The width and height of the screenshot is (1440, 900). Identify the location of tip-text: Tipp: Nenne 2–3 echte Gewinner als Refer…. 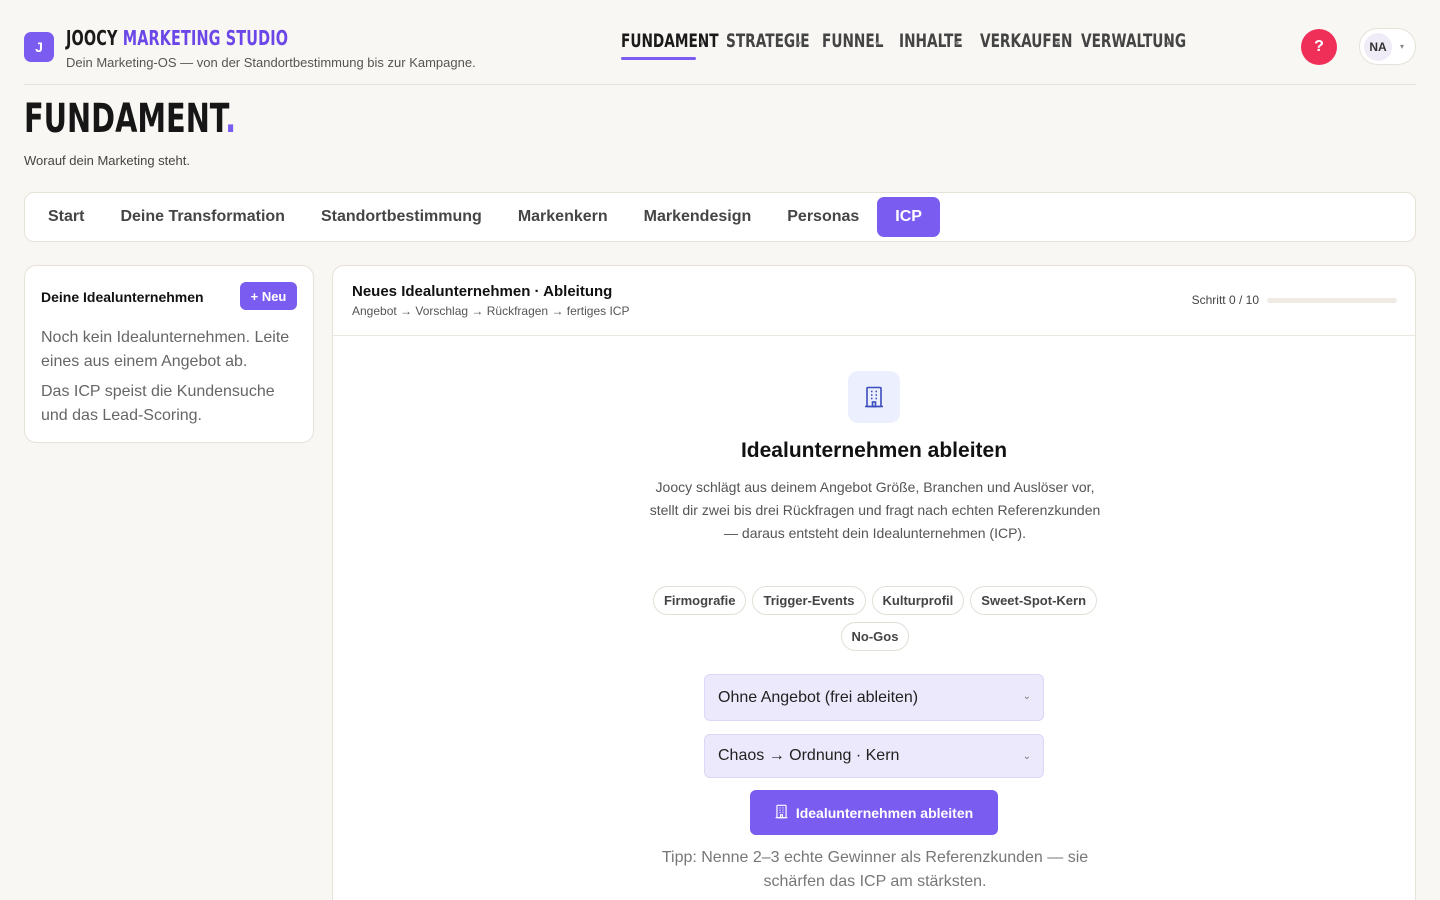
(875, 869).